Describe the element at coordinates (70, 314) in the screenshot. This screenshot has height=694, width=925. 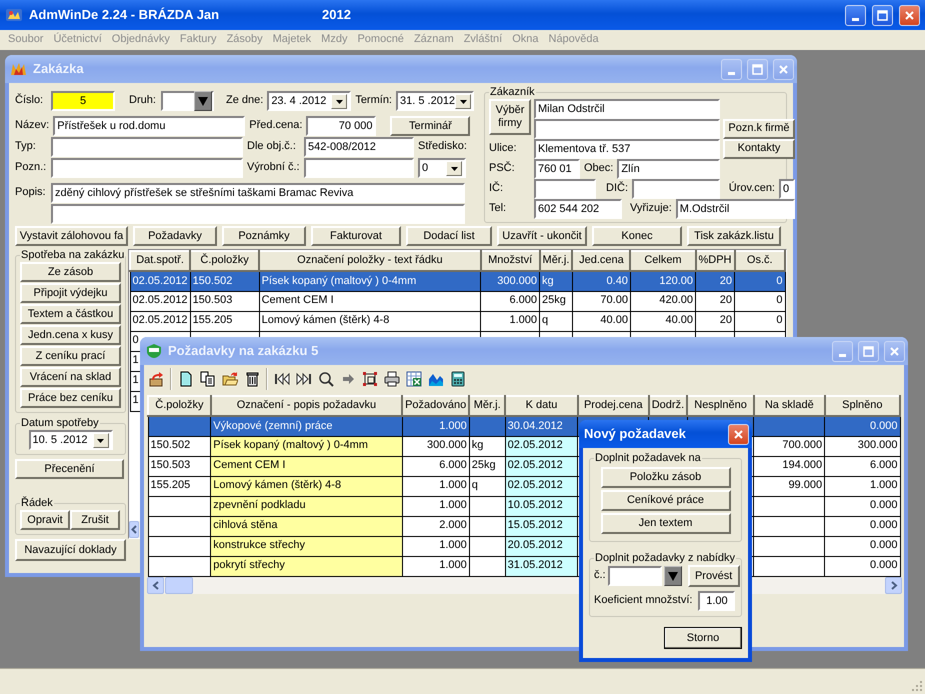
I see `button: Textem a částkou` at that location.